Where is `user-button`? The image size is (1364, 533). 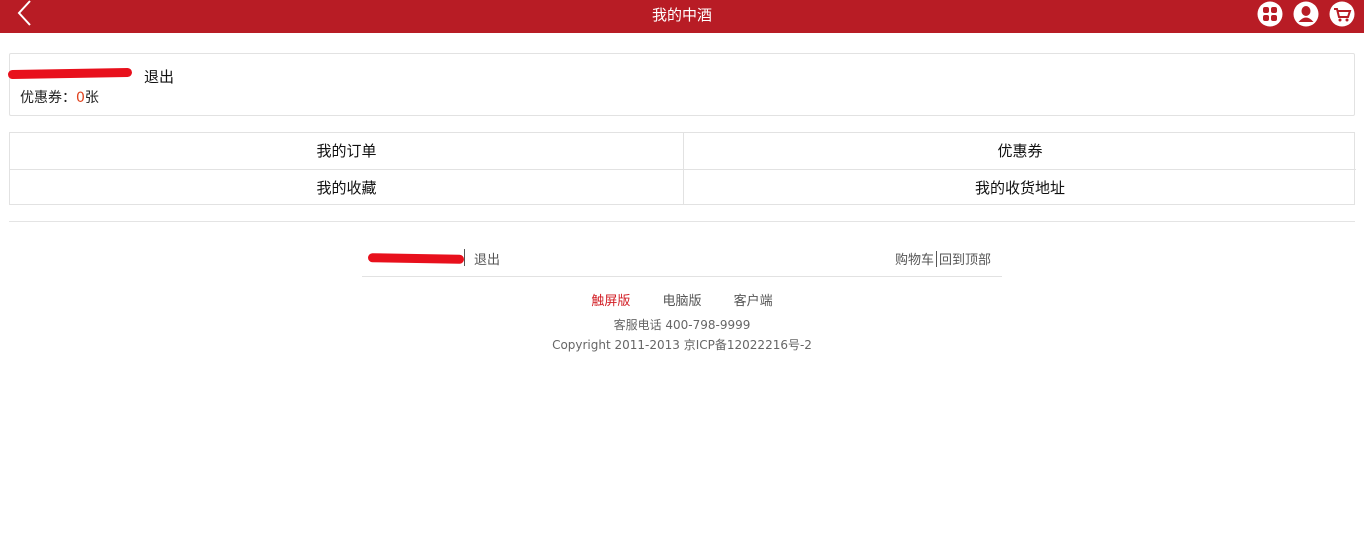 user-button is located at coordinates (1306, 14).